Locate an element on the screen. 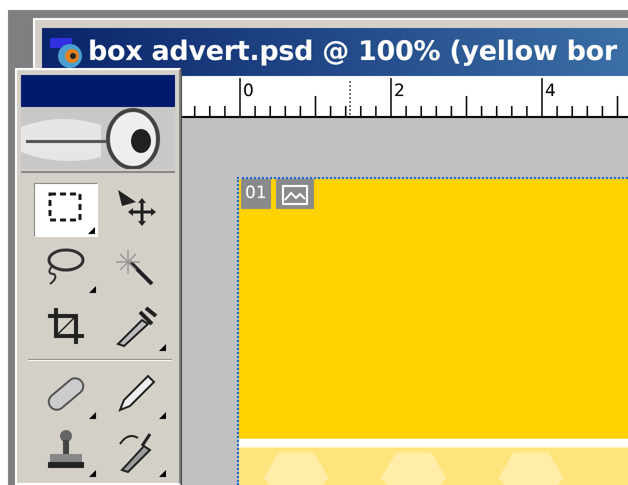 The width and height of the screenshot is (628, 485). eye-logo-icon is located at coordinates (98, 138).